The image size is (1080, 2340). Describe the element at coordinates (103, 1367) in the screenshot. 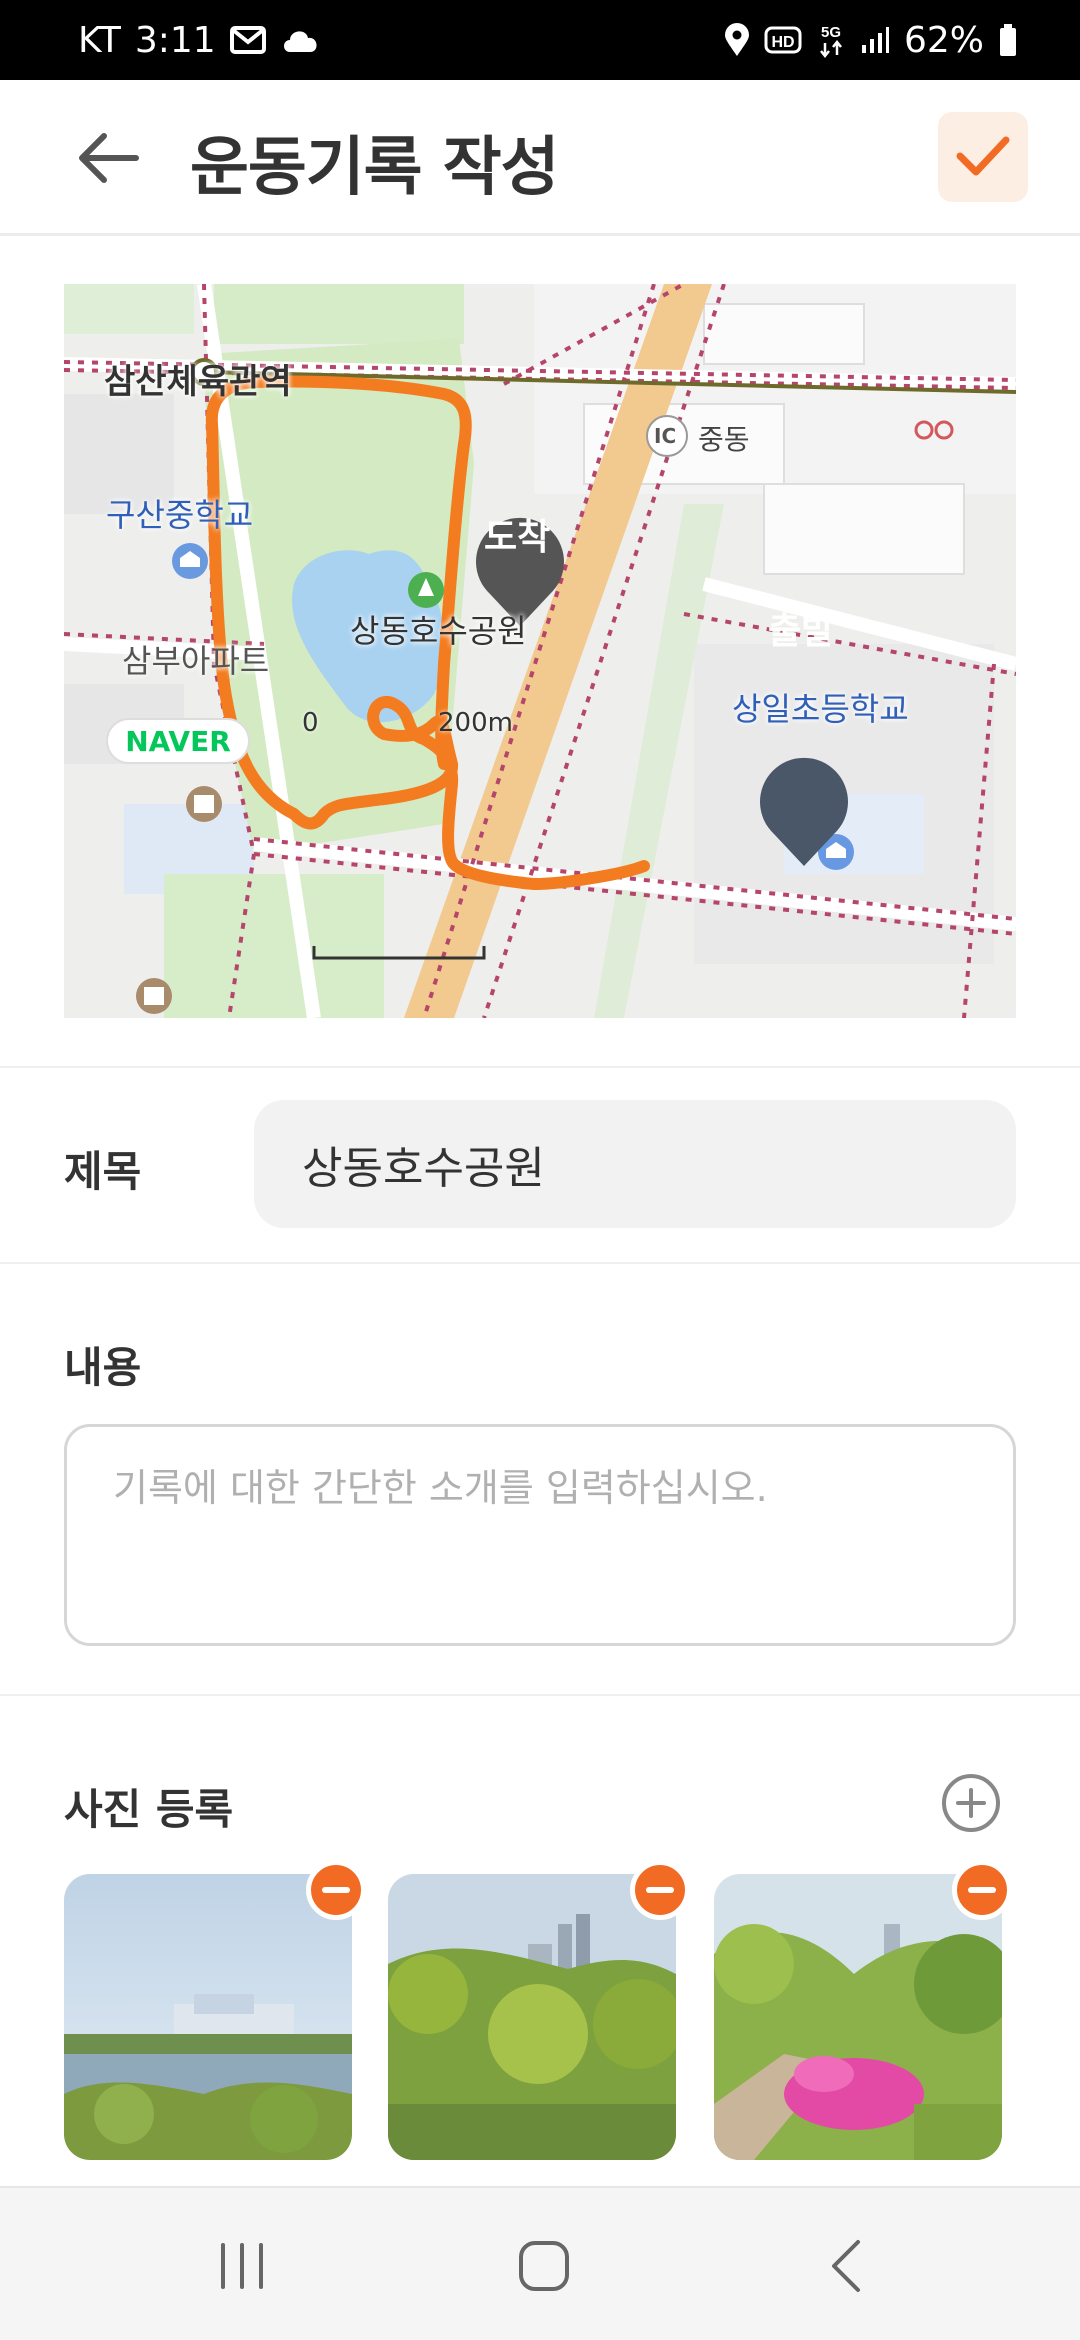

I see `content-label: 내용` at that location.